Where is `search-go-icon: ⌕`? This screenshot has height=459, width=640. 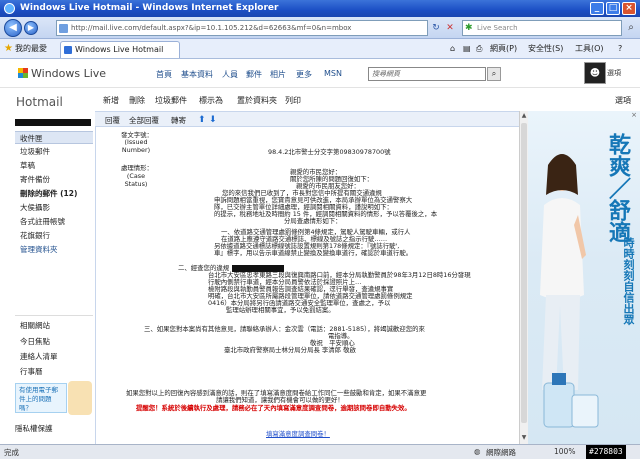 search-go-icon: ⌕ is located at coordinates (631, 28).